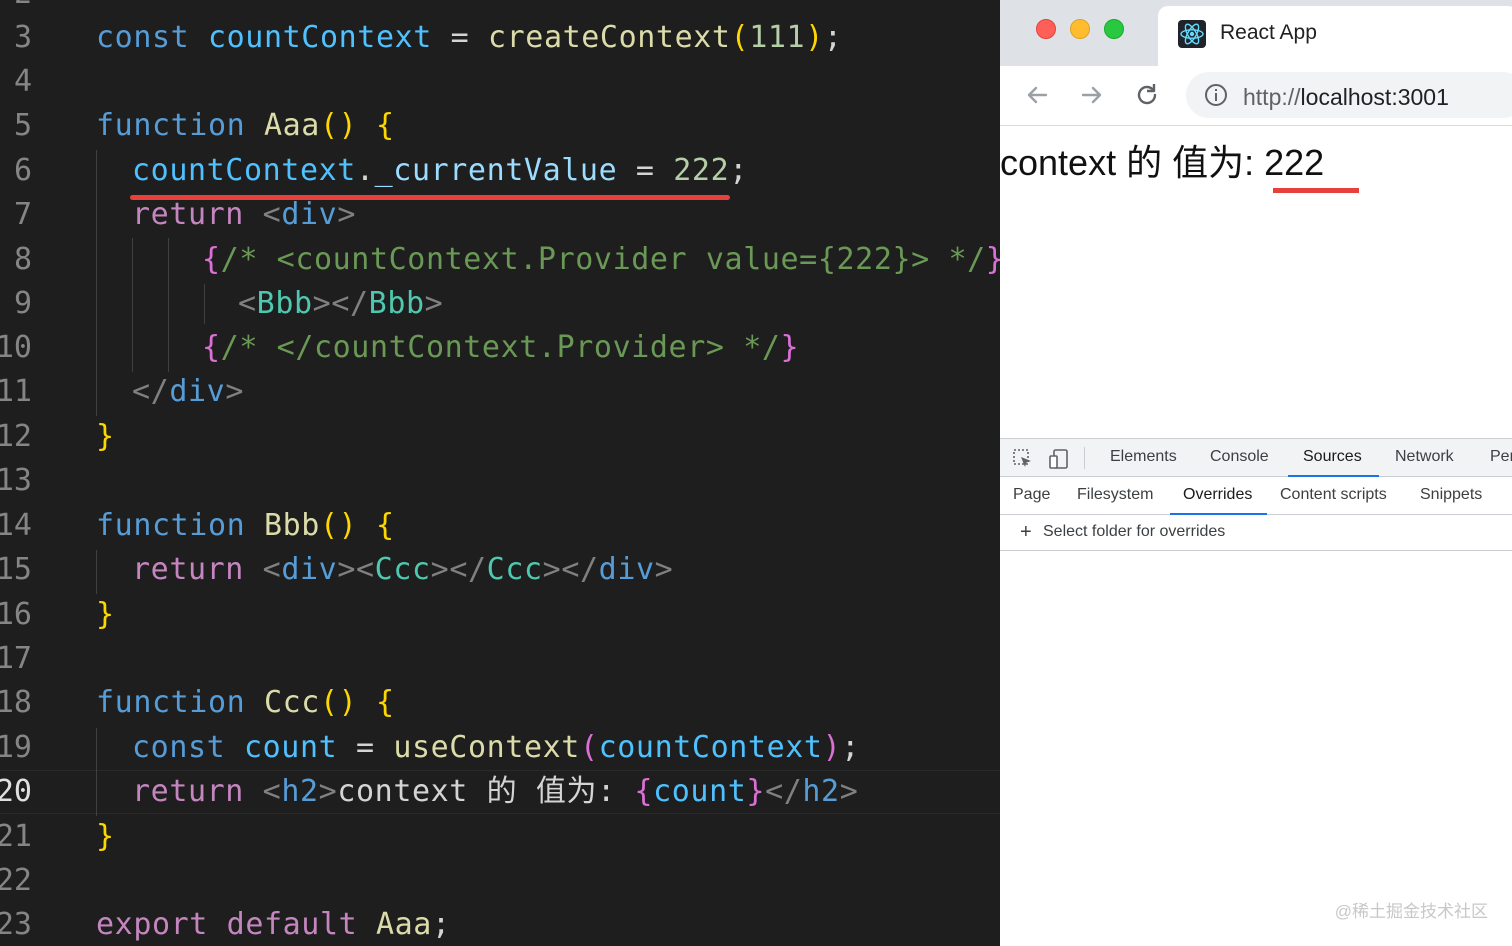 The width and height of the screenshot is (1512, 946). What do you see at coordinates (1316, 190) in the screenshot?
I see `red-underline` at bounding box center [1316, 190].